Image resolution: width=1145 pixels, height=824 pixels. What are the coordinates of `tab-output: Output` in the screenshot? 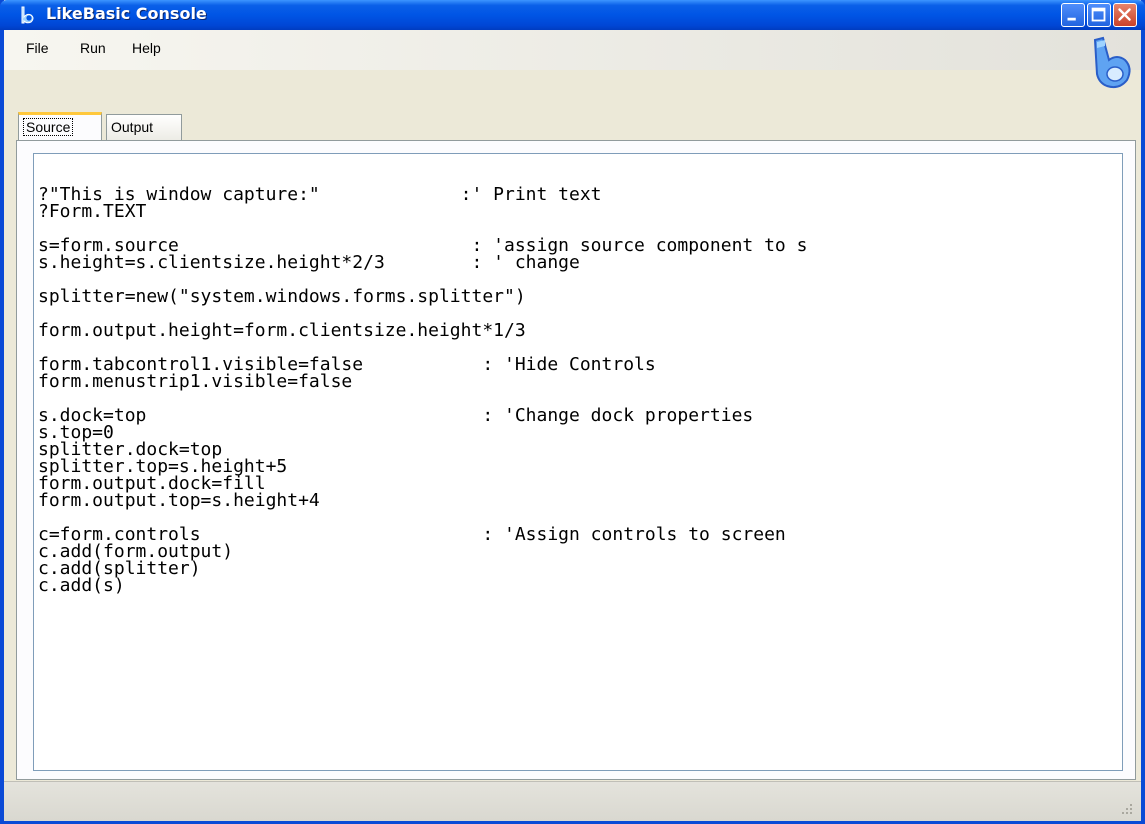 It's located at (144, 127).